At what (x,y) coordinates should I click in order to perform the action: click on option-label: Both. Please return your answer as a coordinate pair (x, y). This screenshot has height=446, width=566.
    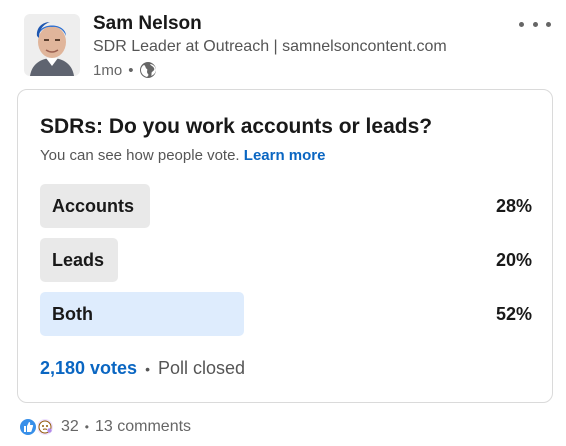
    Looking at the image, I should click on (72, 314).